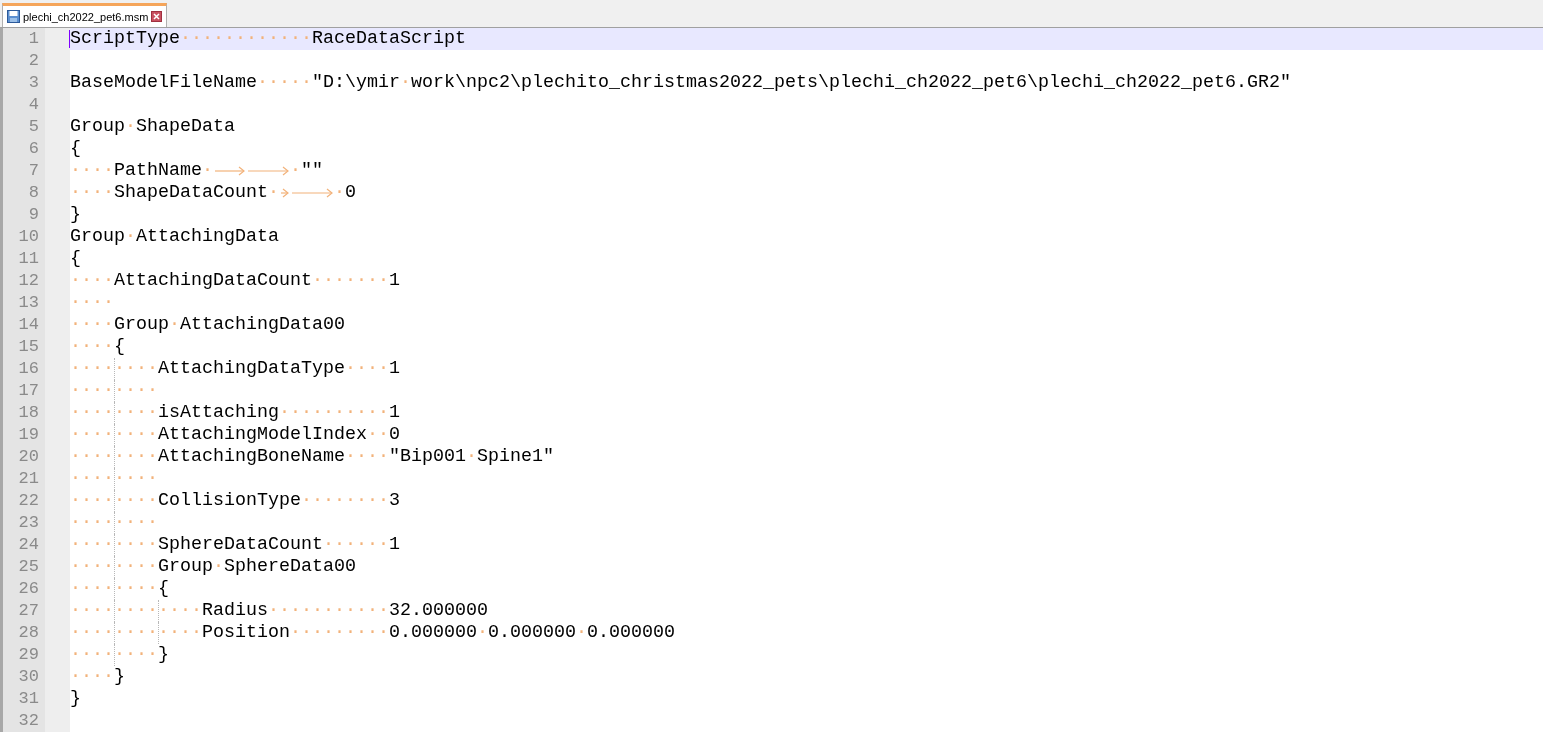  I want to click on code-token: "", so click(312, 171).